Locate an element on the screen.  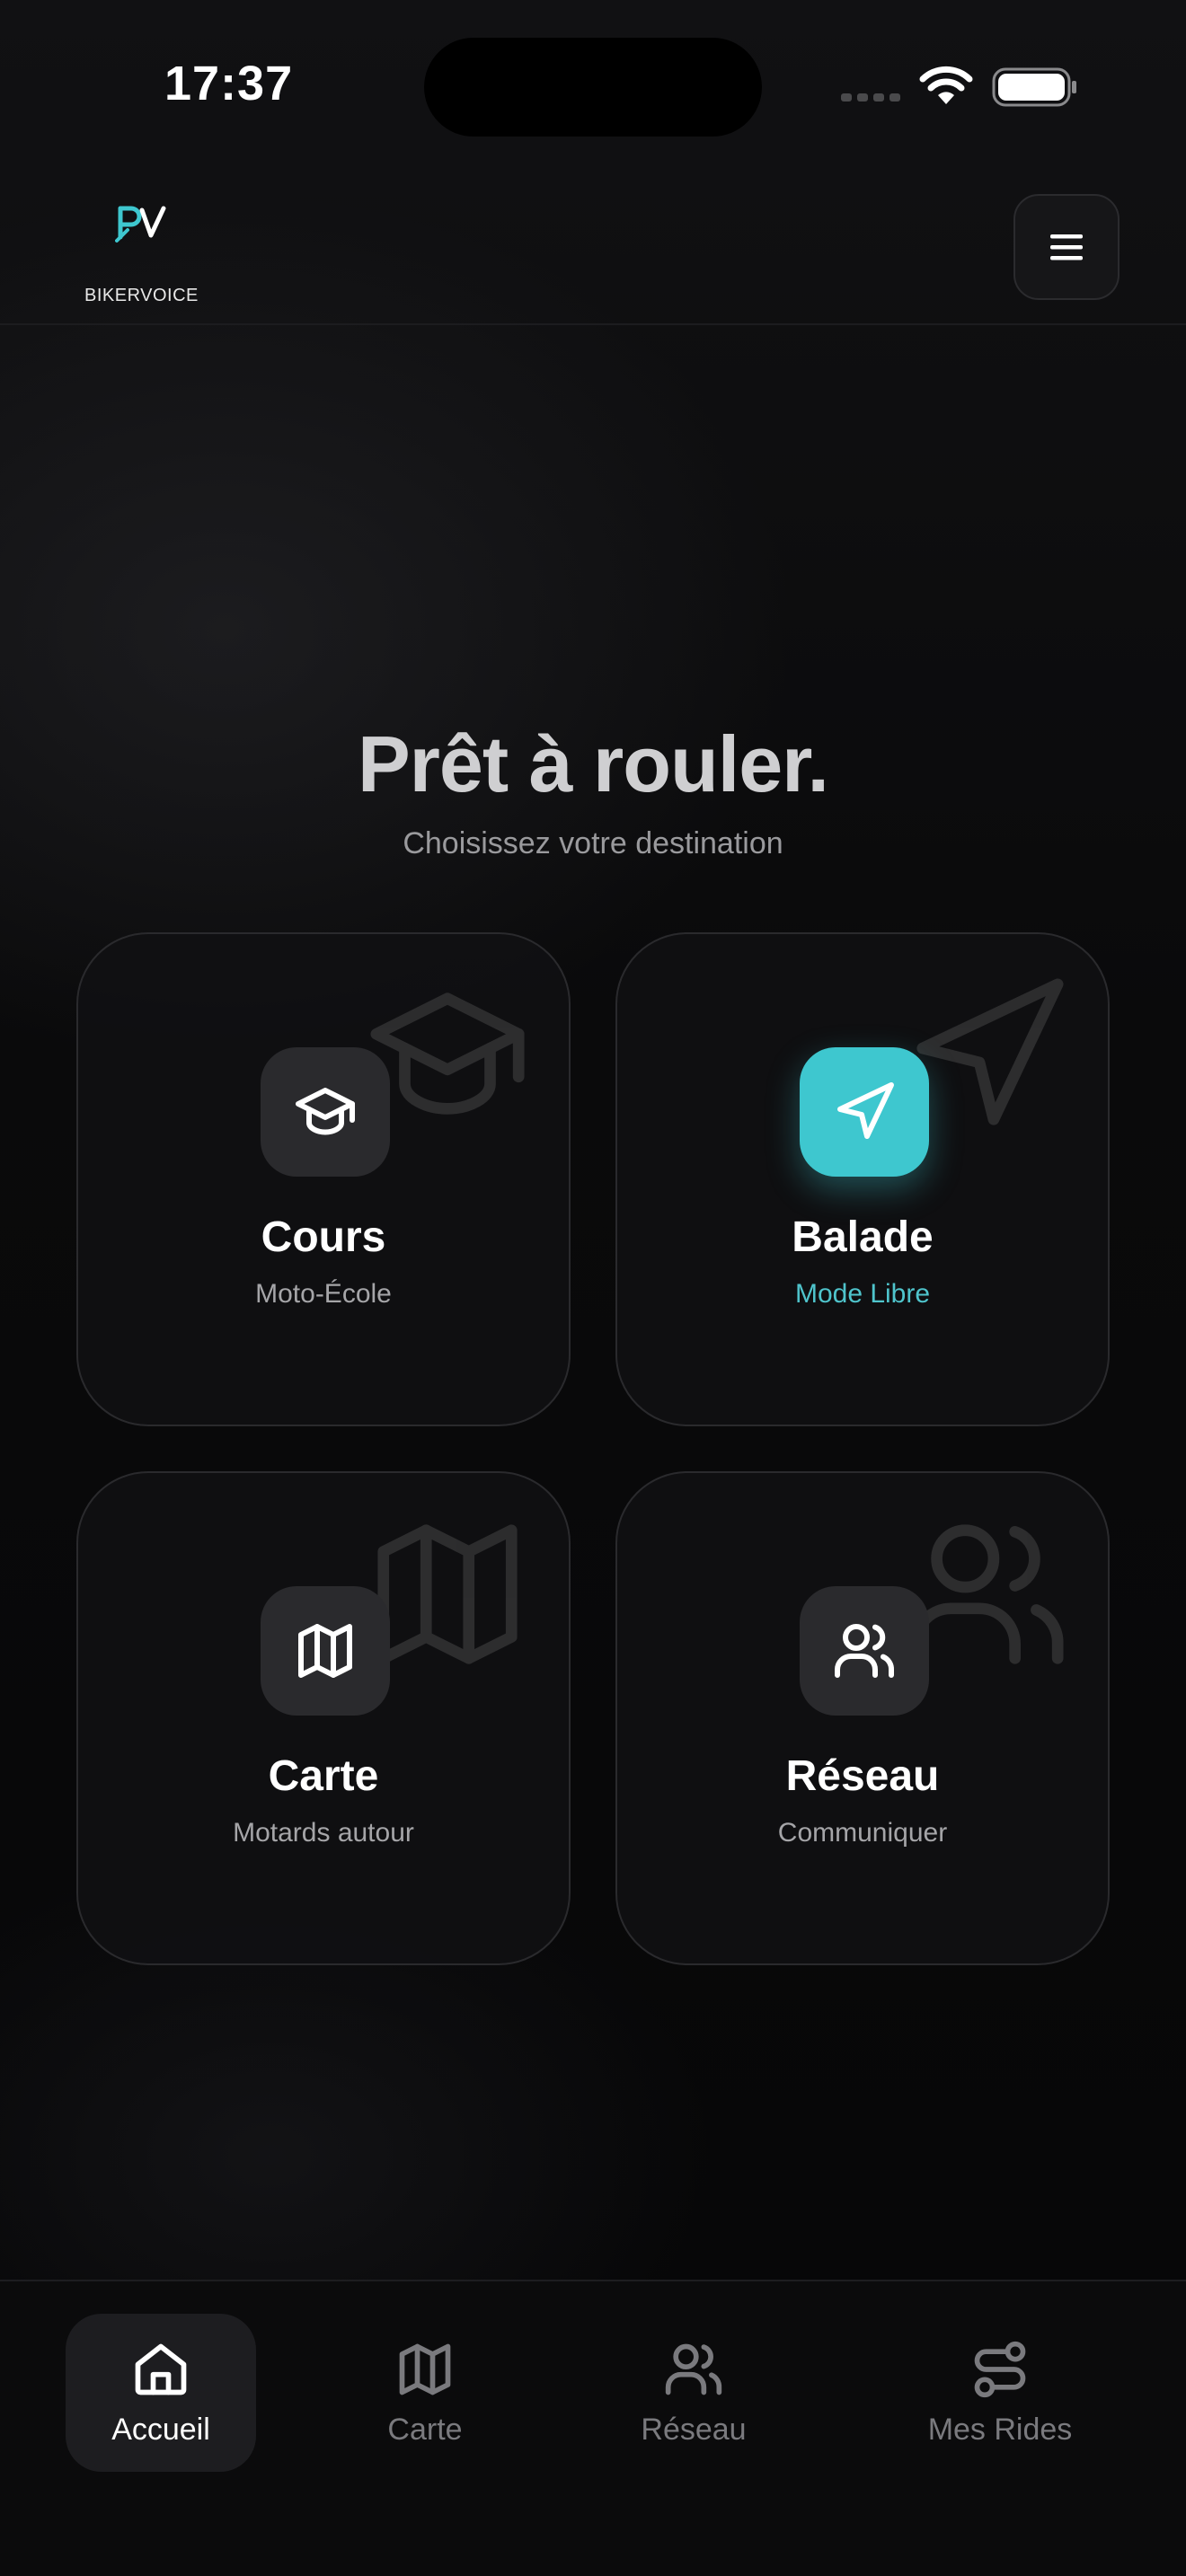
logo-text: BIKERVOICE is located at coordinates (141, 295).